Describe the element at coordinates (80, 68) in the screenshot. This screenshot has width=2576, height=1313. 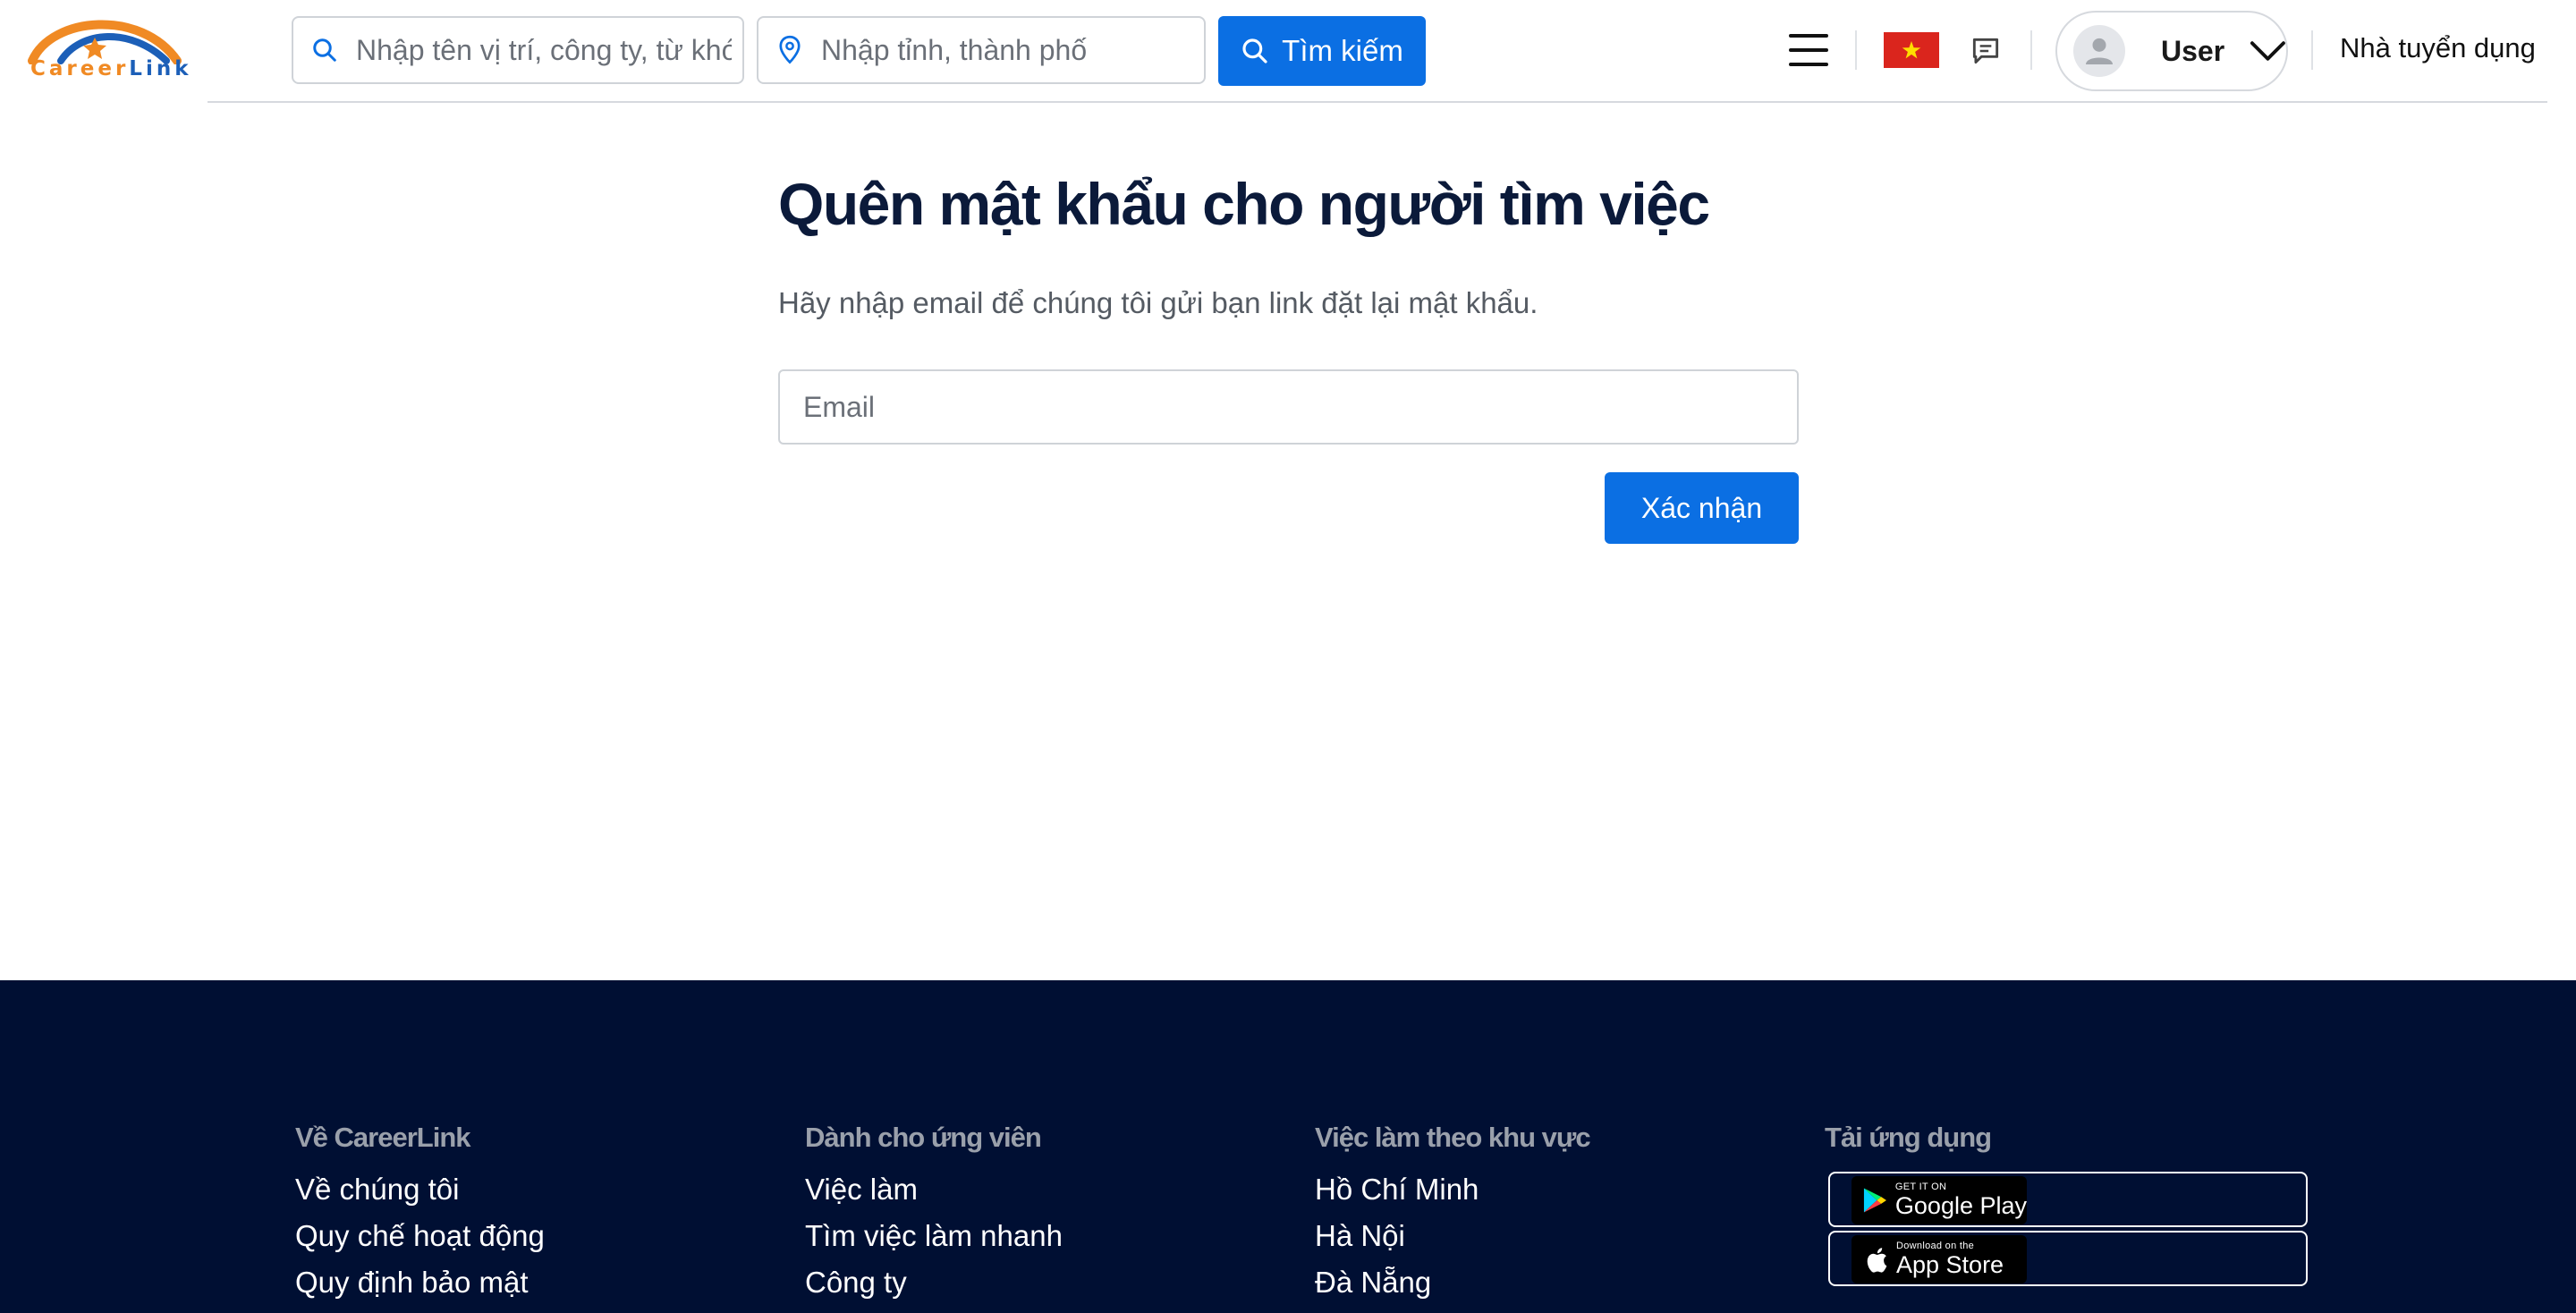
I see `logo-part-1: Career` at that location.